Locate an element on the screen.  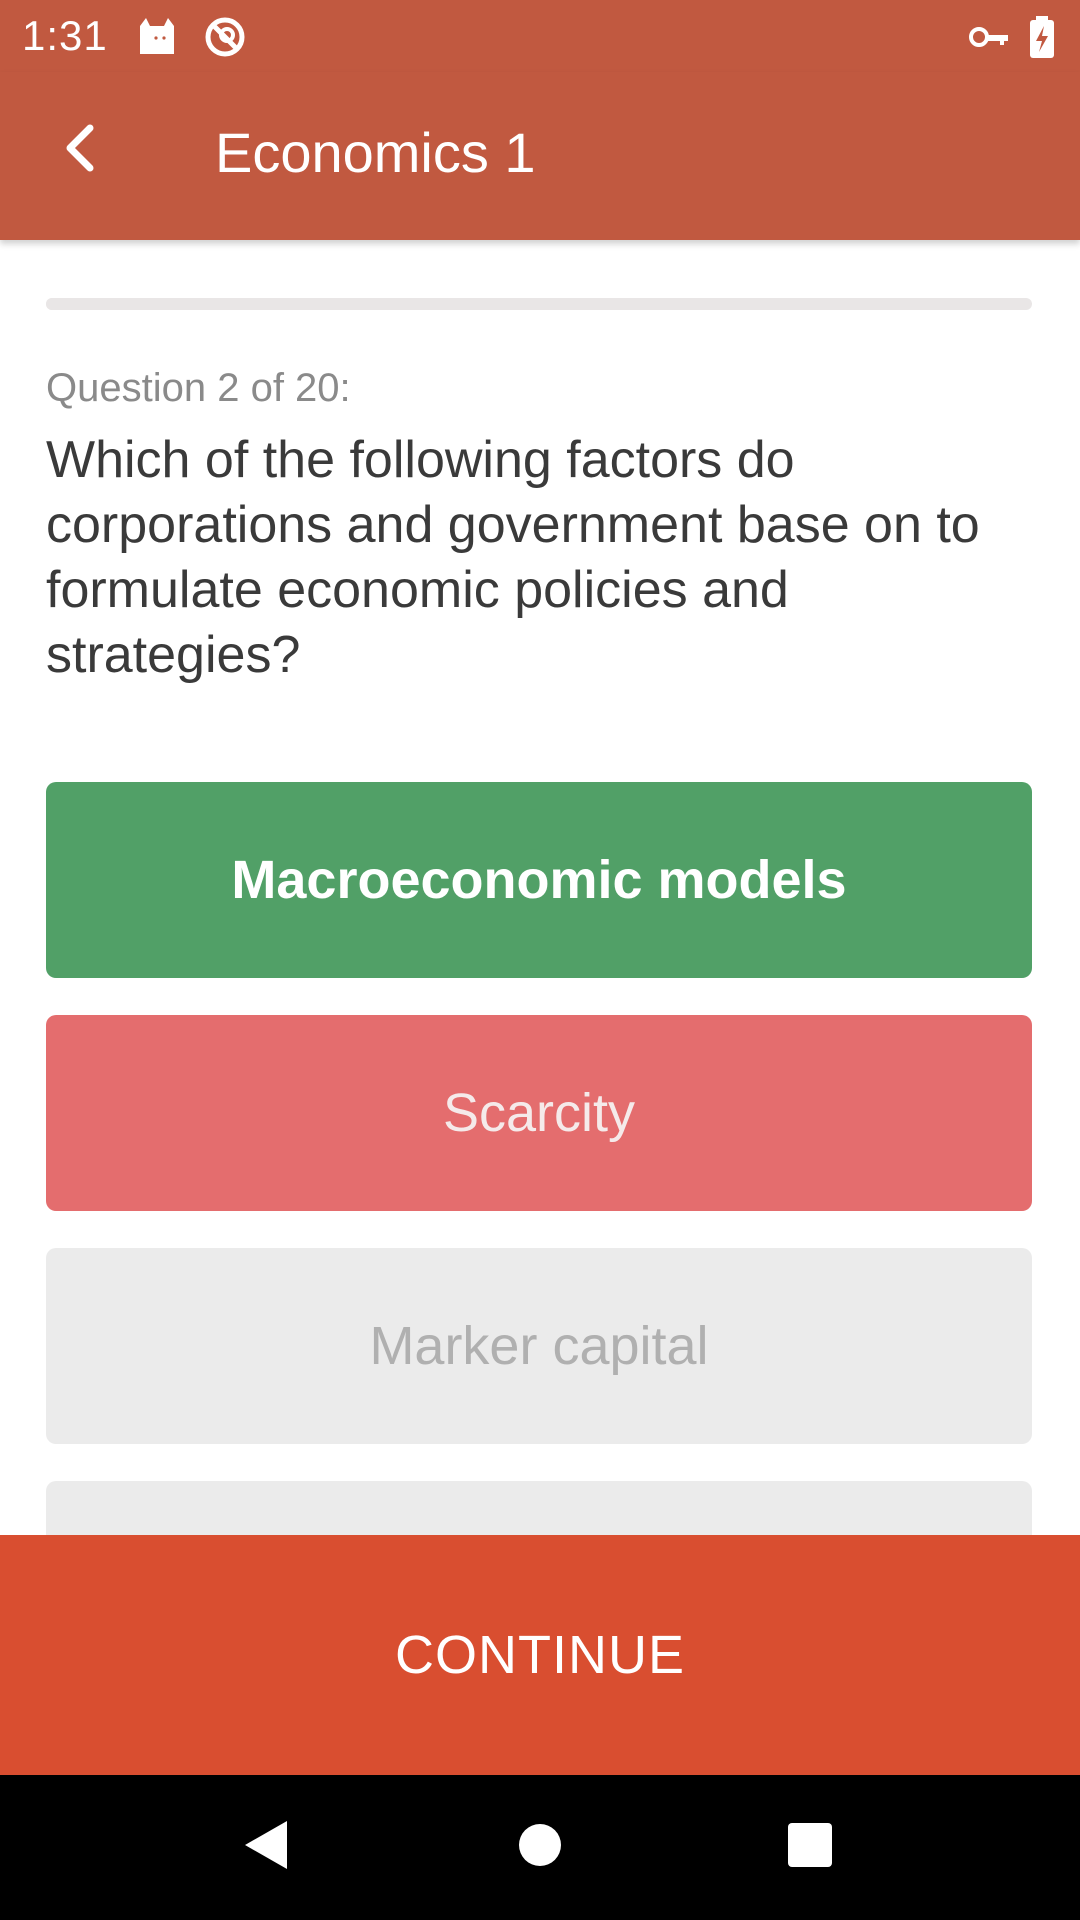
home-circle-icon is located at coordinates (540, 1847).